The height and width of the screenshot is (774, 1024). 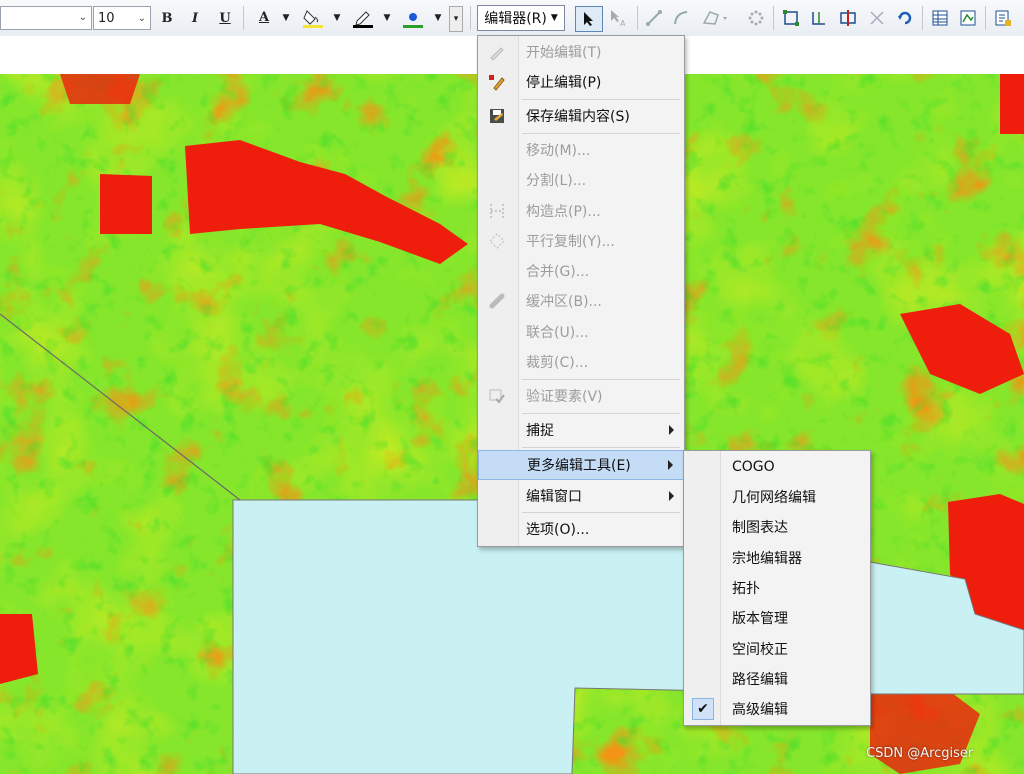 I want to click on submenu-item-representation: 制图表达, so click(x=777, y=527).